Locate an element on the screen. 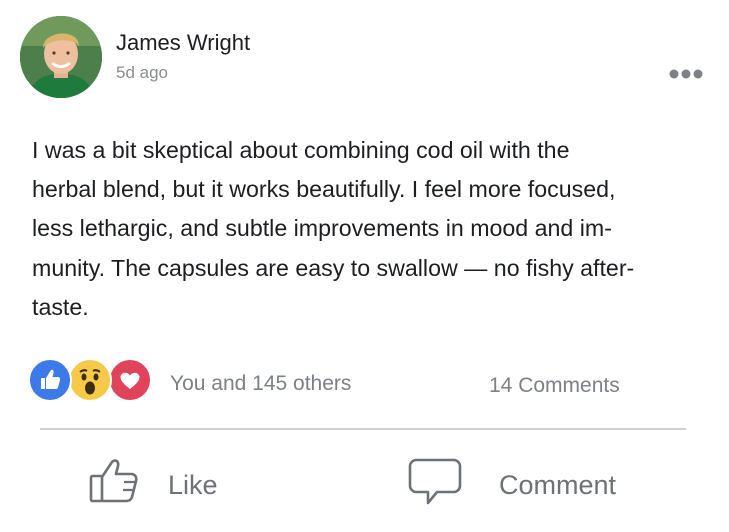 This screenshot has width=729, height=532. comment-button: Comment is located at coordinates (536, 480).